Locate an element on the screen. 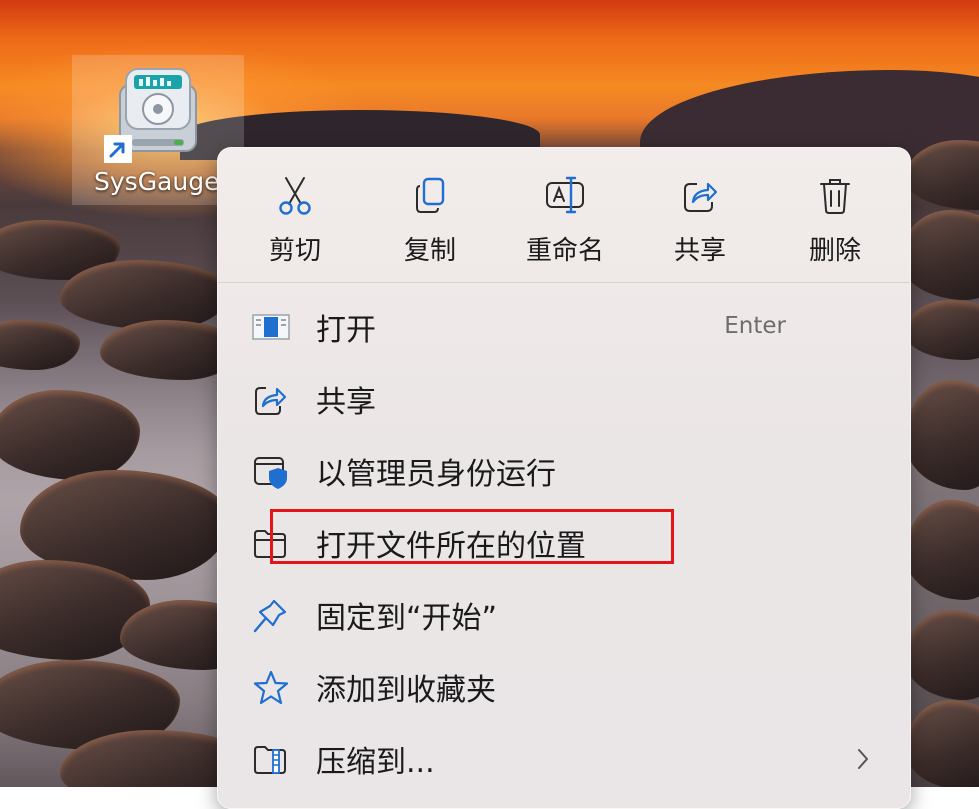  context-menu-toolbar: 剪切 复制 重命名 共享 删除 is located at coordinates (564, 215).